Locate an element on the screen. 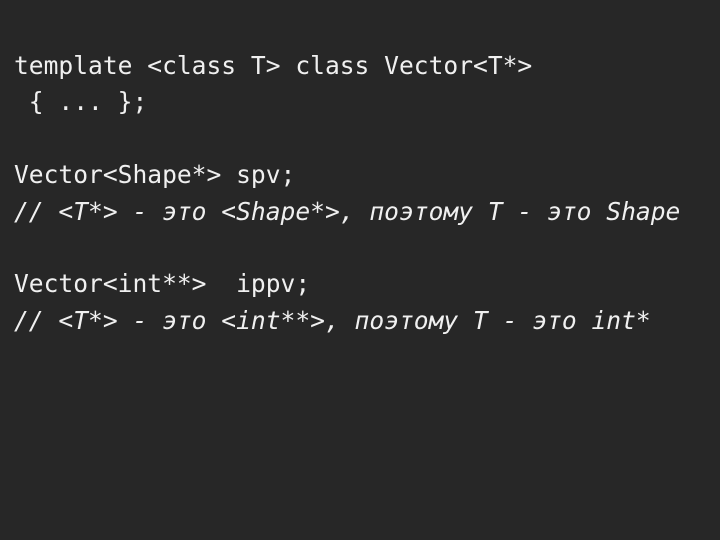 The width and height of the screenshot is (720, 540). code-line-1: template <class T> class Vector<T*> is located at coordinates (273, 65).